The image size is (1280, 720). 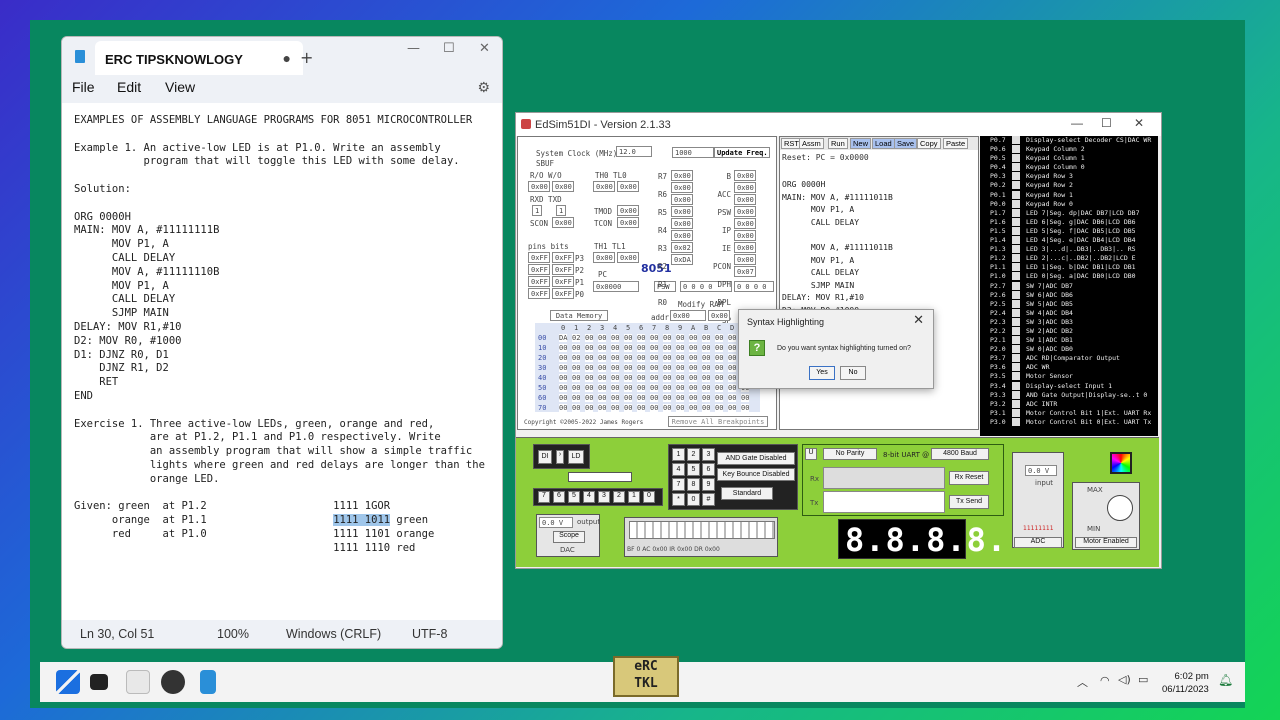 What do you see at coordinates (682, 223) in the screenshot?
I see `r3: 0x00` at bounding box center [682, 223].